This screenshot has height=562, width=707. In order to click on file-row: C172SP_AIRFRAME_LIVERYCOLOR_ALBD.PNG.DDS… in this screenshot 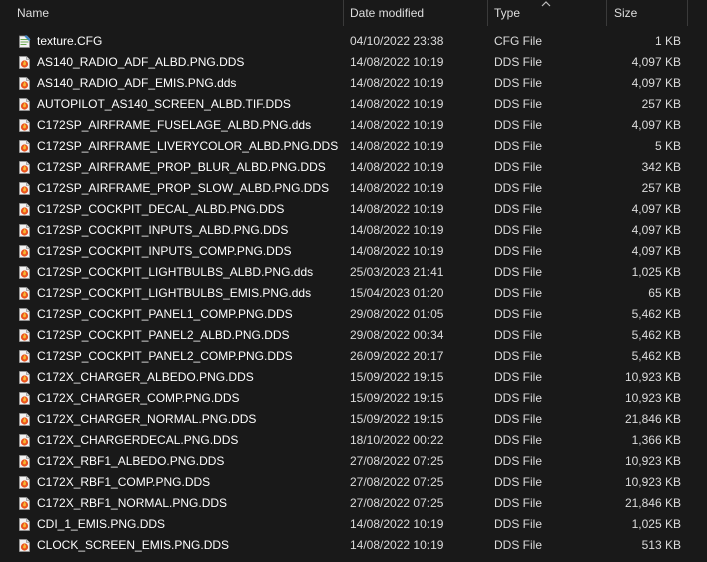, I will do `click(353, 146)`.